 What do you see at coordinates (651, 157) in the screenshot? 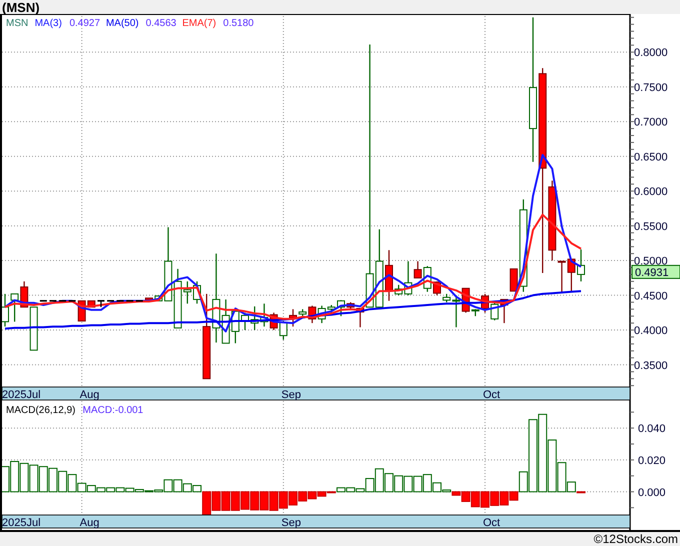
I see `axis-label: 0.6500` at bounding box center [651, 157].